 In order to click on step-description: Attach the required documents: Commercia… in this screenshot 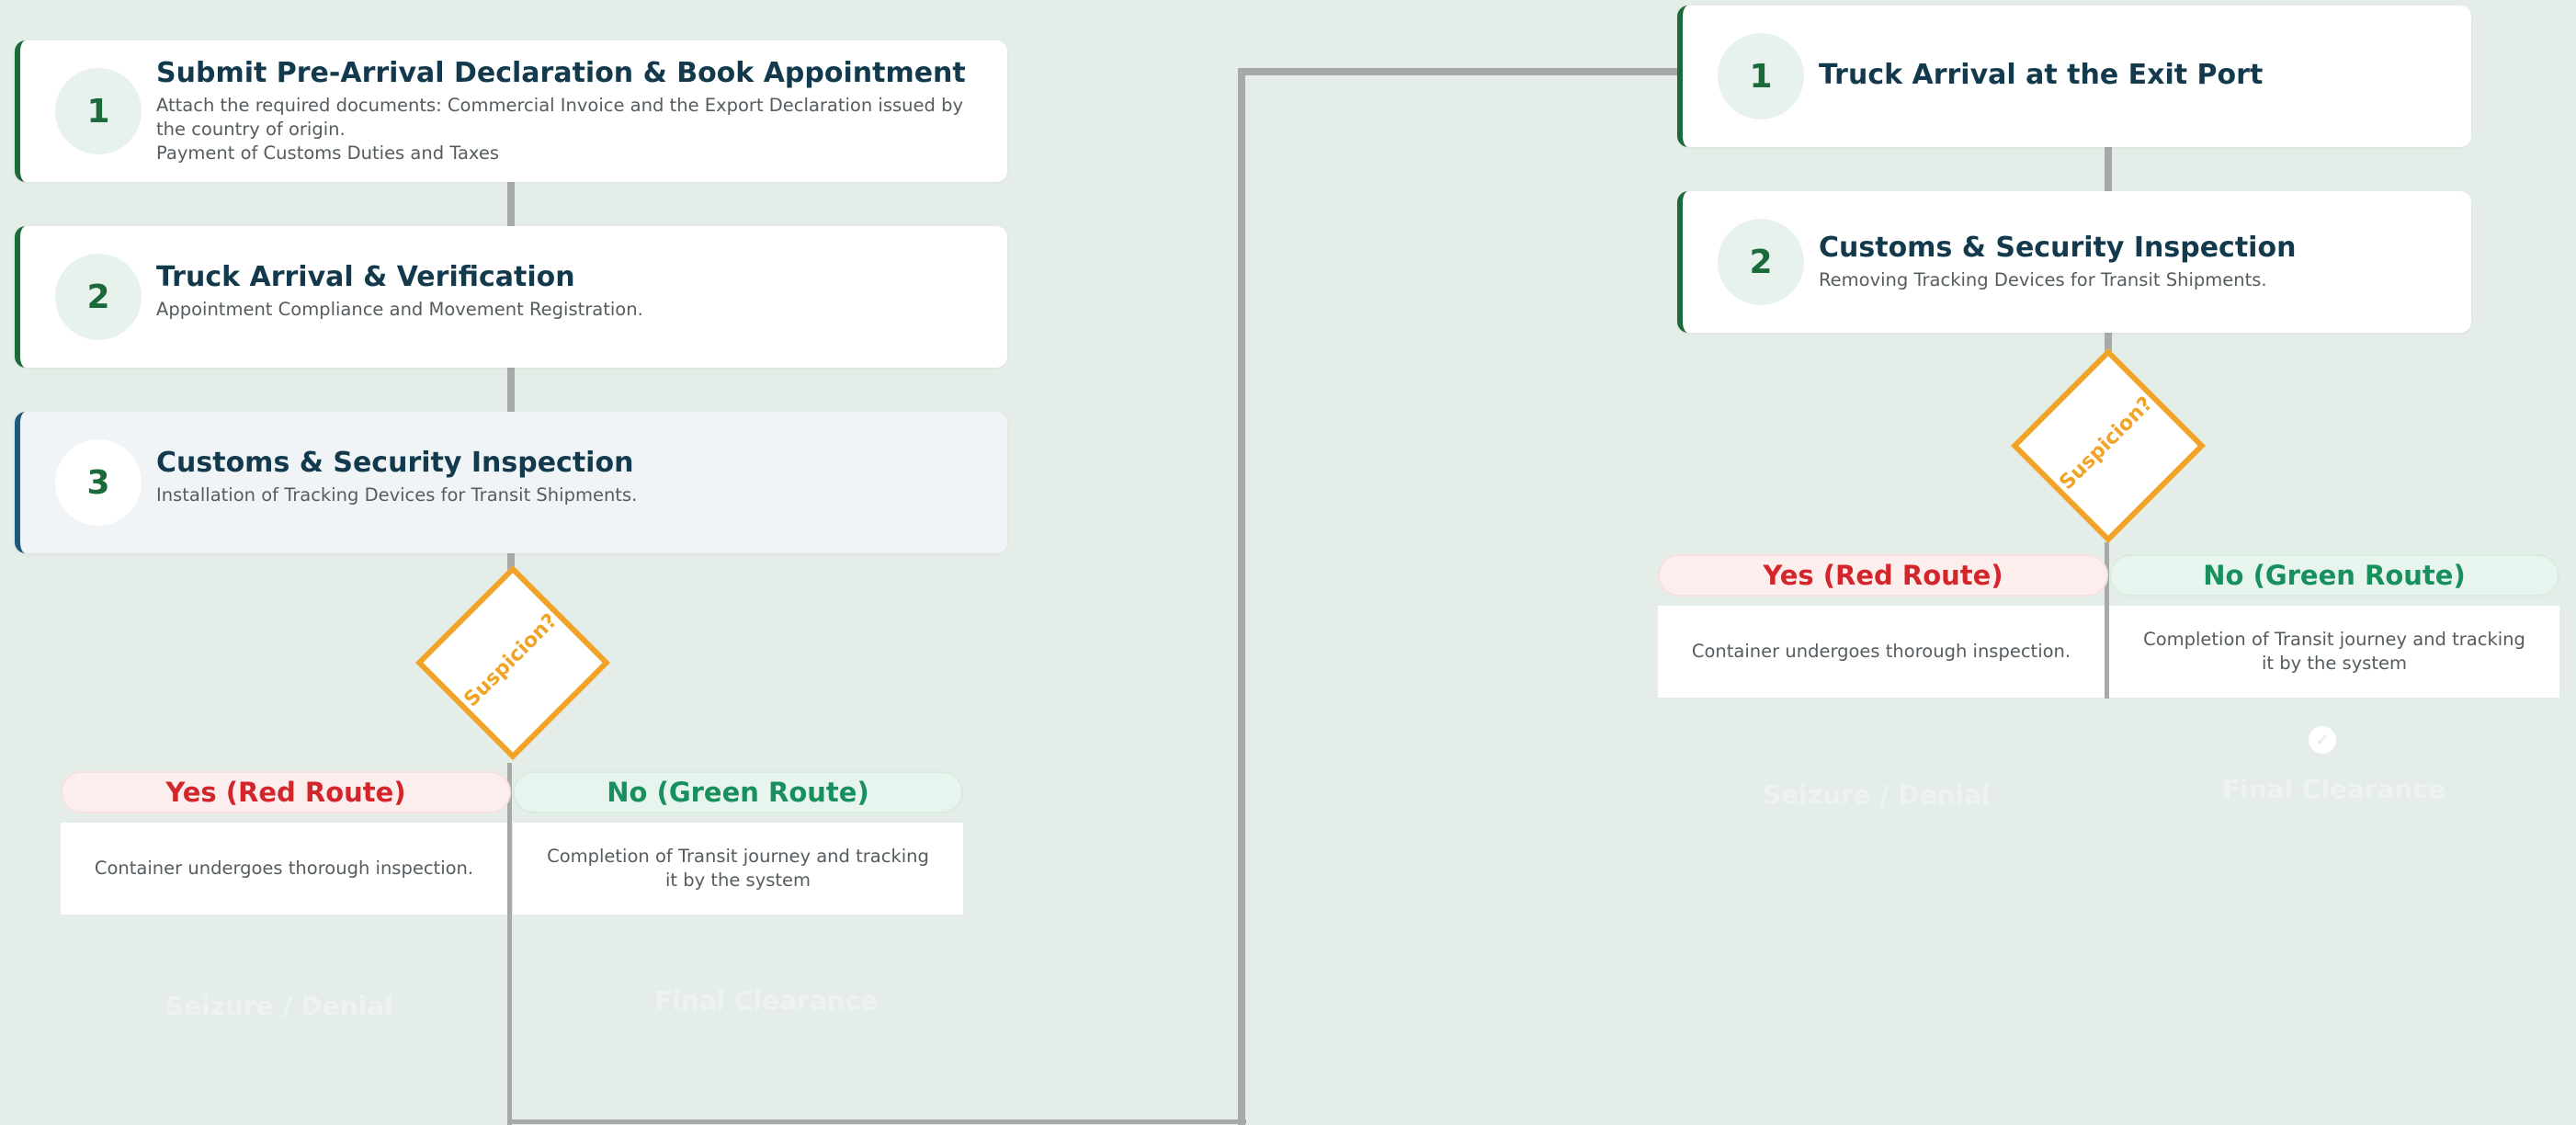, I will do `click(559, 129)`.